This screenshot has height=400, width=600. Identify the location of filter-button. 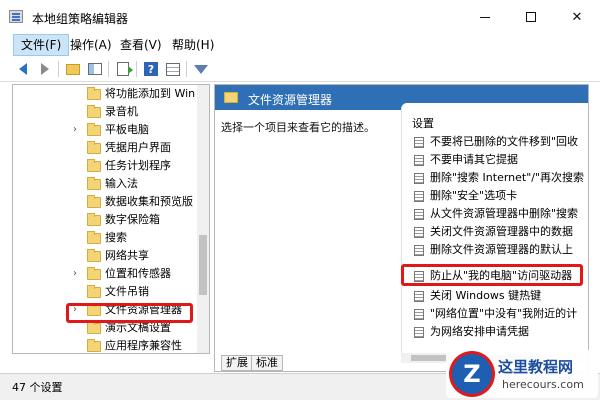
(201, 69).